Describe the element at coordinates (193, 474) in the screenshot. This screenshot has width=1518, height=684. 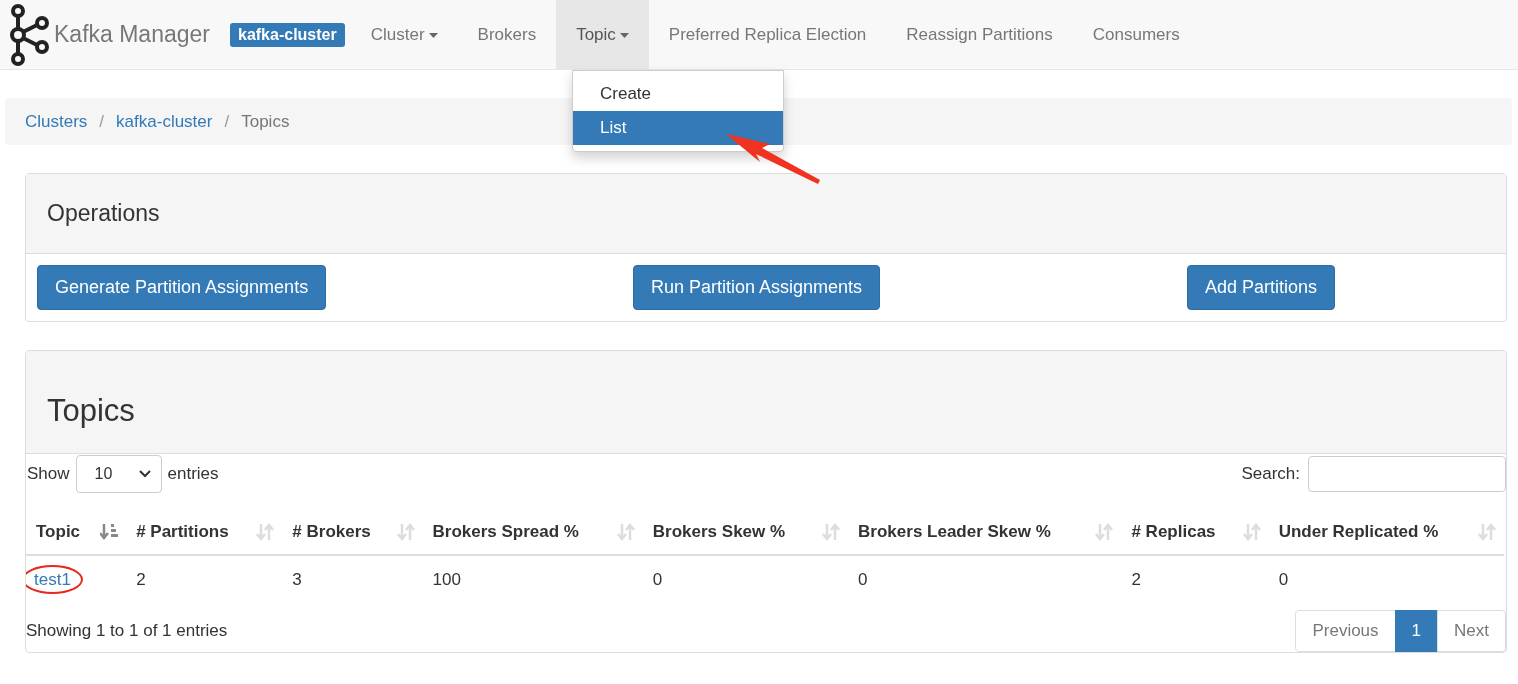
I see `entries-label: entries` at that location.